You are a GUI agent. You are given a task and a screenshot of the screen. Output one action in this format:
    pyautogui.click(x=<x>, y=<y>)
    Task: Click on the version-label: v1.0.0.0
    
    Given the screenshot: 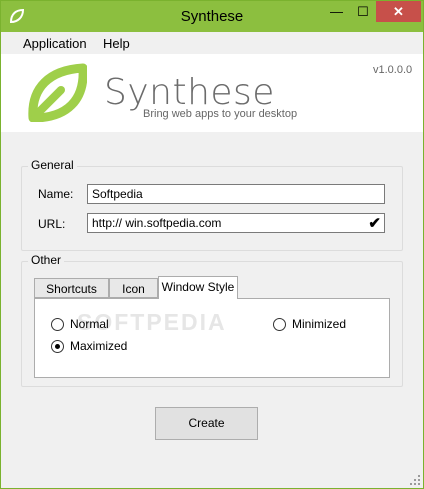 What is the action you would take?
    pyautogui.click(x=393, y=70)
    